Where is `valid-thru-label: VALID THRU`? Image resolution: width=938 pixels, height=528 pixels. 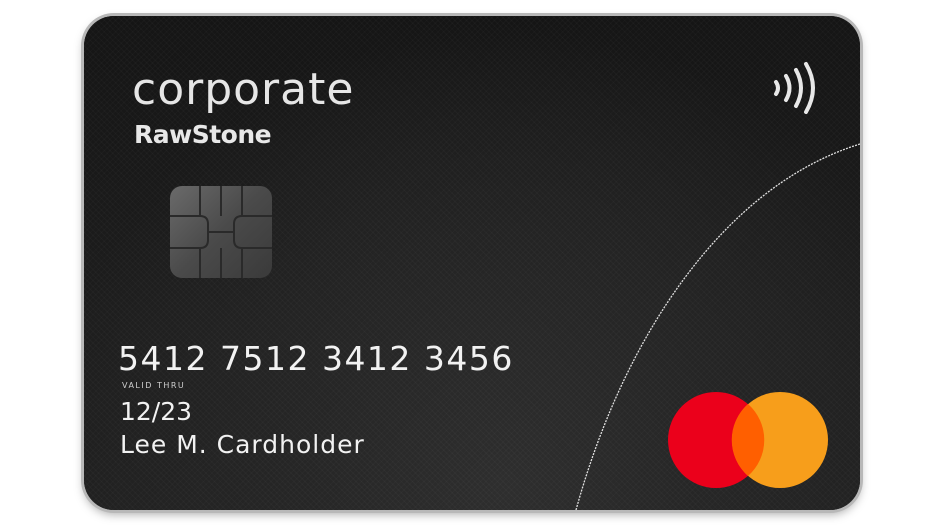
valid-thru-label: VALID THRU is located at coordinates (154, 385).